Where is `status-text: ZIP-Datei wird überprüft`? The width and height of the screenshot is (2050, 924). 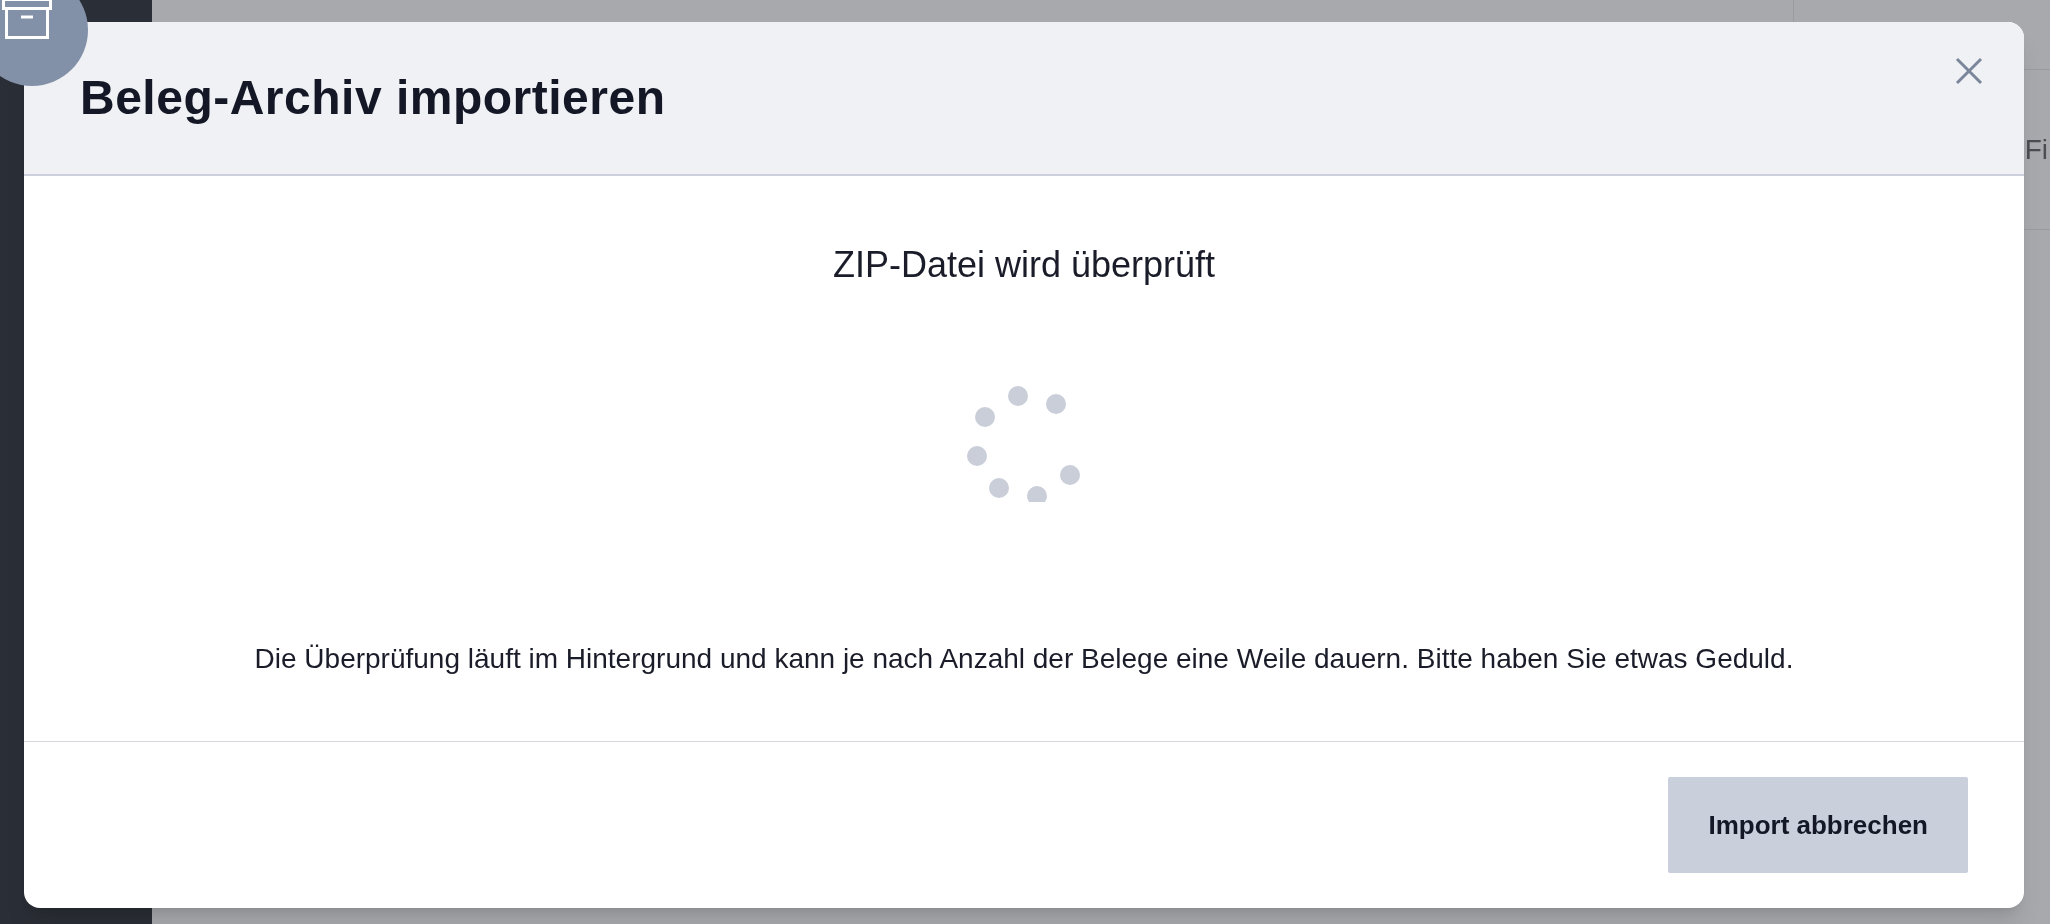
status-text: ZIP-Datei wird überprüft is located at coordinates (1024, 265).